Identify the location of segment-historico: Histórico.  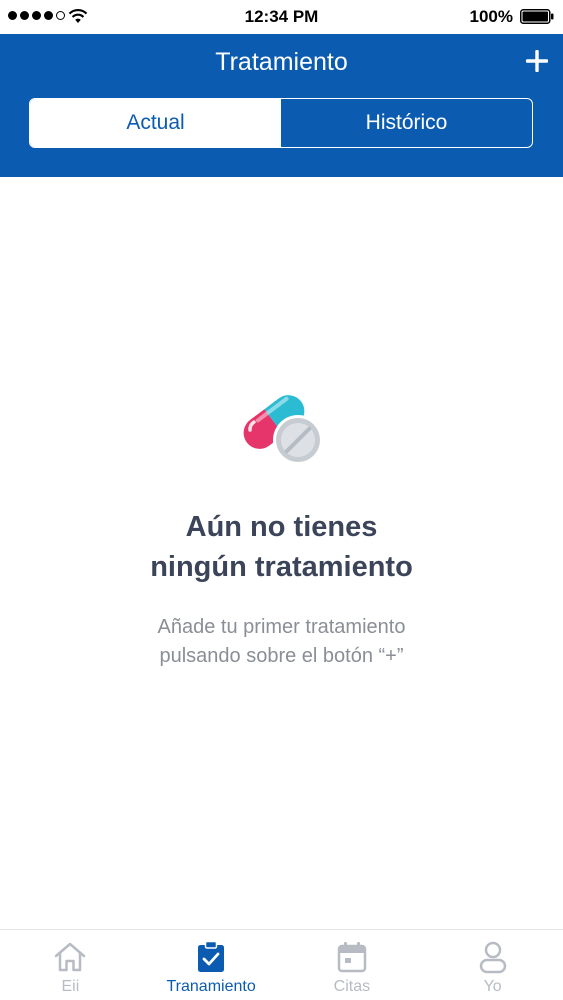
(406, 123).